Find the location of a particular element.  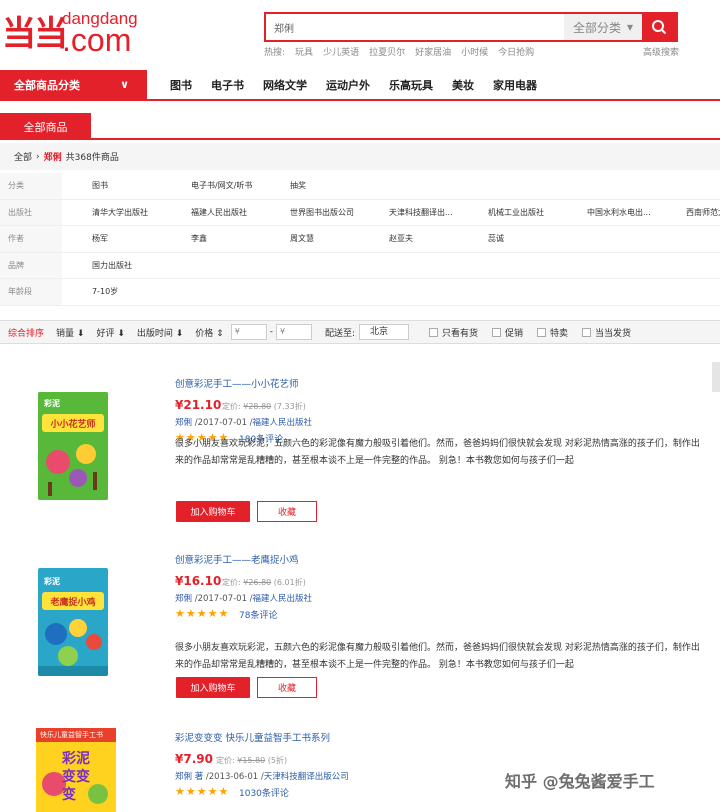

filter-special: 特卖 is located at coordinates (552, 332).